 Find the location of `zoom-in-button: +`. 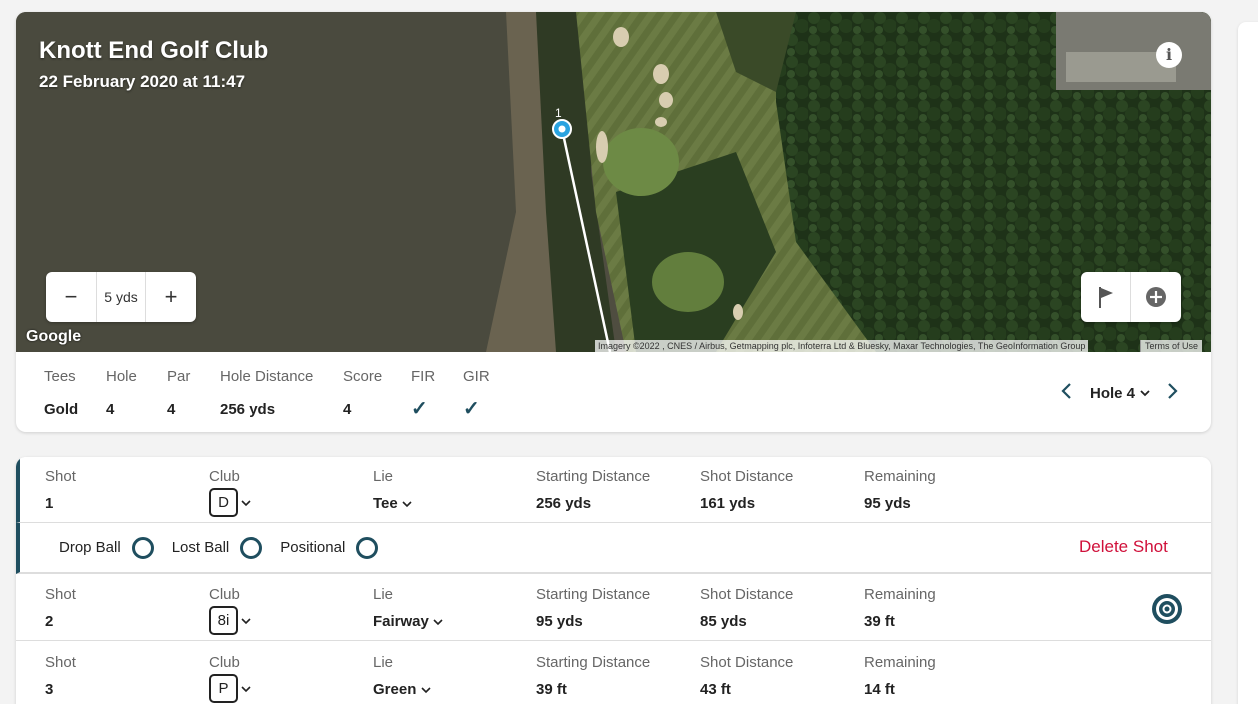

zoom-in-button: + is located at coordinates (171, 297).